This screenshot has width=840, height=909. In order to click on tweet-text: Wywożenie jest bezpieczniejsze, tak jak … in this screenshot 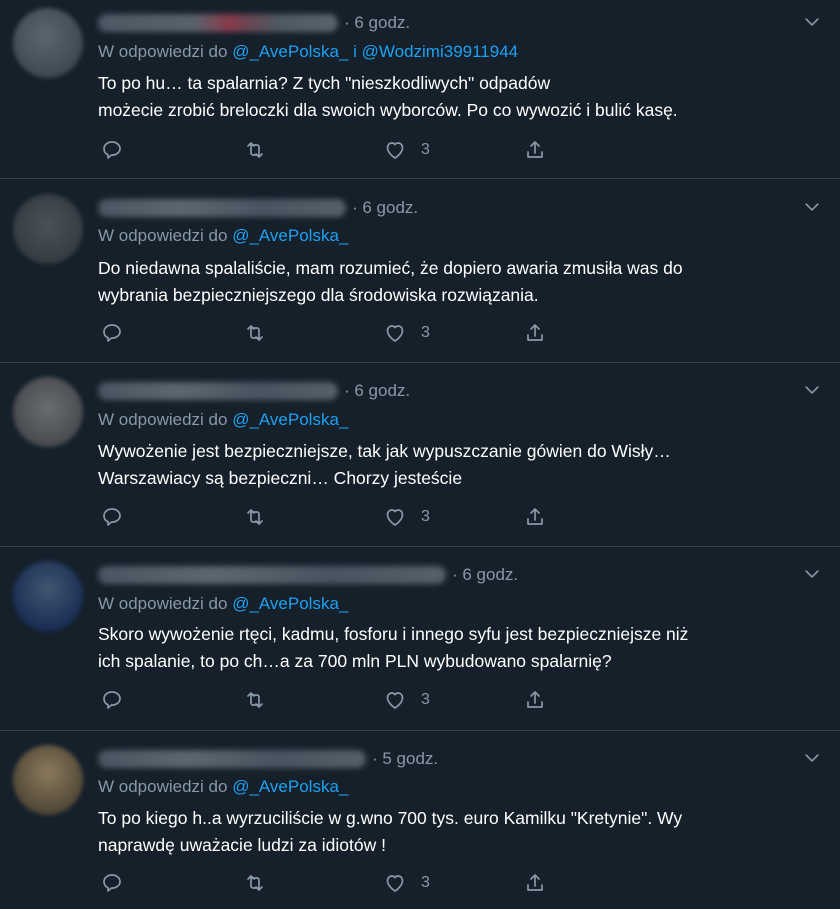, I will do `click(384, 464)`.